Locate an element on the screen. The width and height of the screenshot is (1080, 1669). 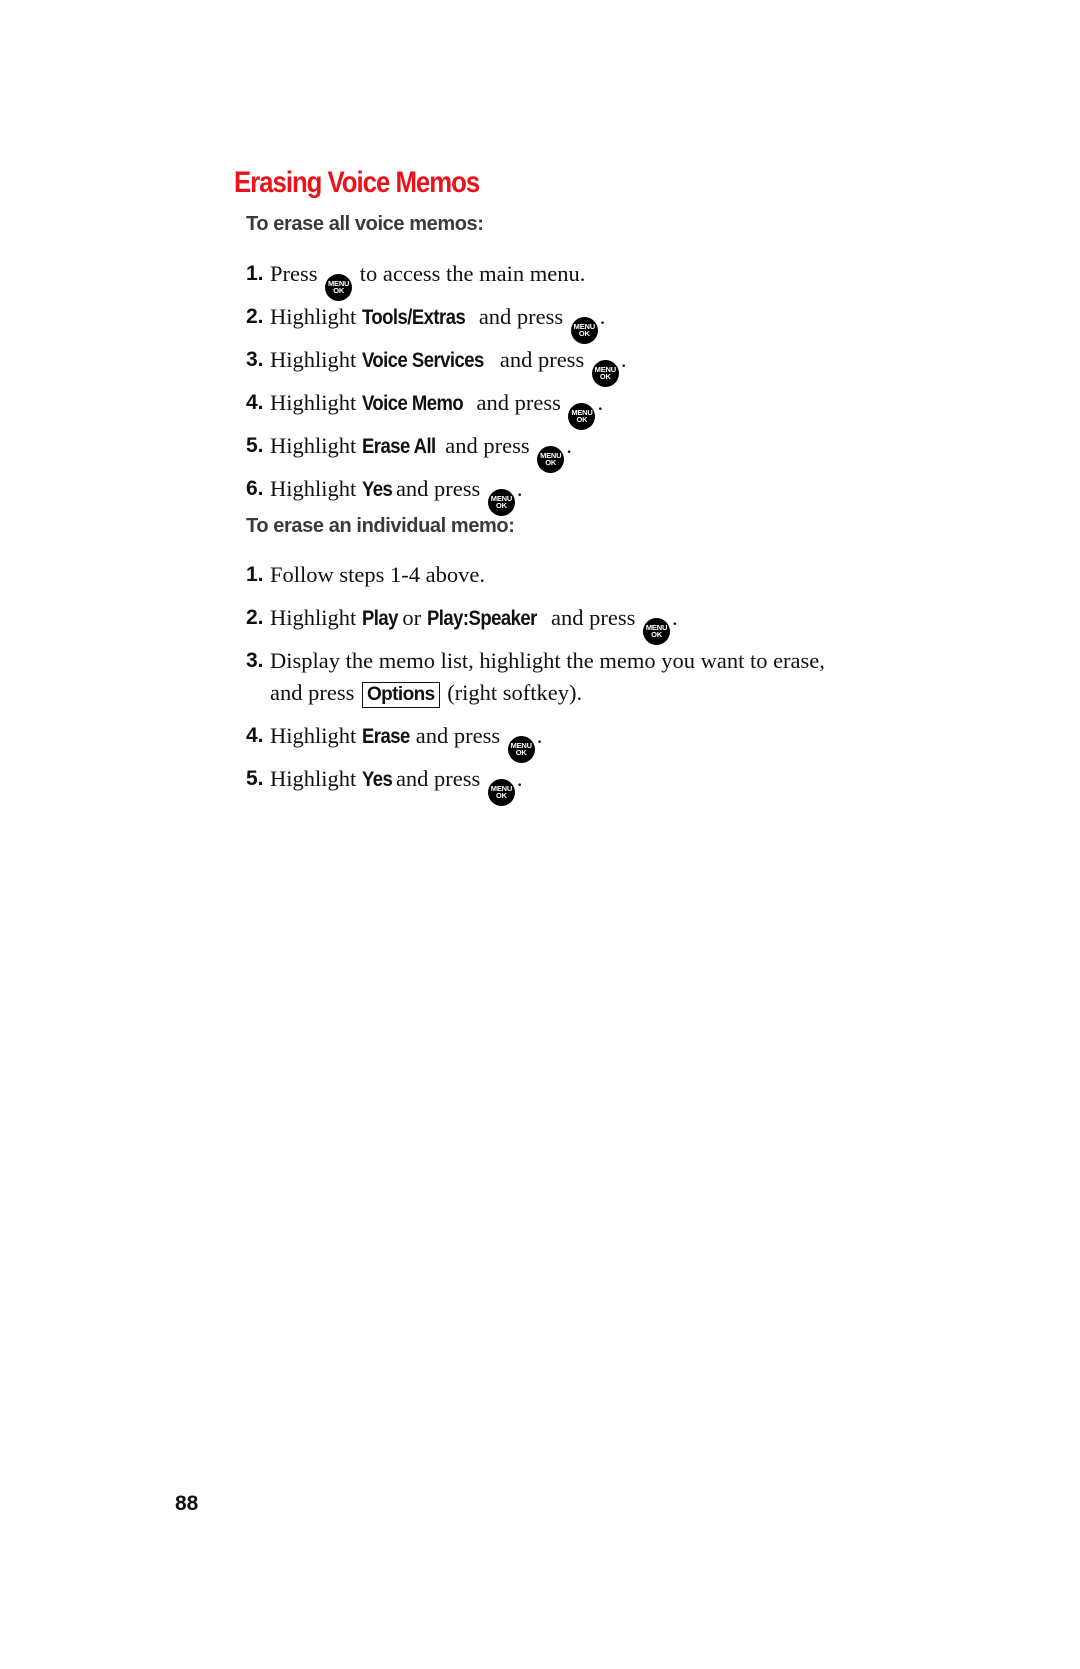
step-text: Press is located at coordinates (294, 273).